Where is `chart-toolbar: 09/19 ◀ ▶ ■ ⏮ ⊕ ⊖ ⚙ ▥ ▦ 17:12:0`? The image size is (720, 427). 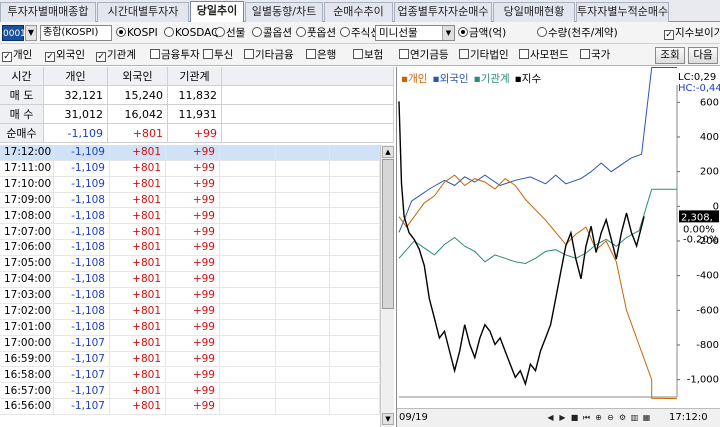 chart-toolbar: 09/19 ◀ ▶ ■ ⏮ ⊕ ⊖ ⚙ ▥ ▦ 17:12:0 is located at coordinates (558, 417).